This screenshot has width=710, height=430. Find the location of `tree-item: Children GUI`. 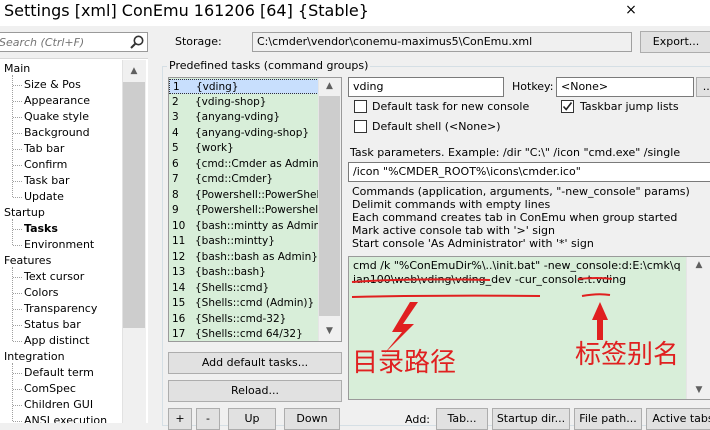

tree-item: Children GUI is located at coordinates (58, 405).